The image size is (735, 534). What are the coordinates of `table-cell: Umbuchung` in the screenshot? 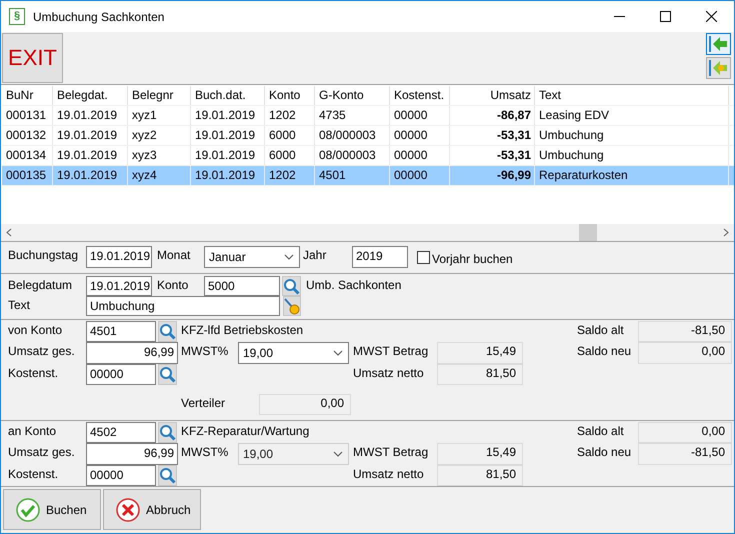 It's located at (632, 135).